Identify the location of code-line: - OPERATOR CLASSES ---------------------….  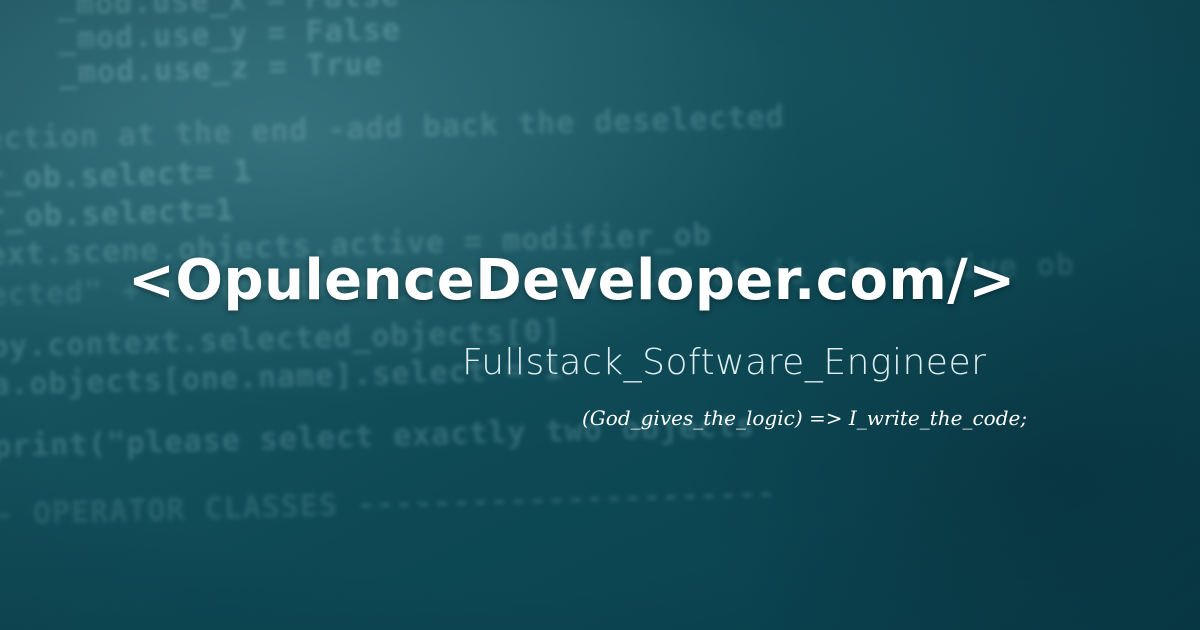
(388, 504).